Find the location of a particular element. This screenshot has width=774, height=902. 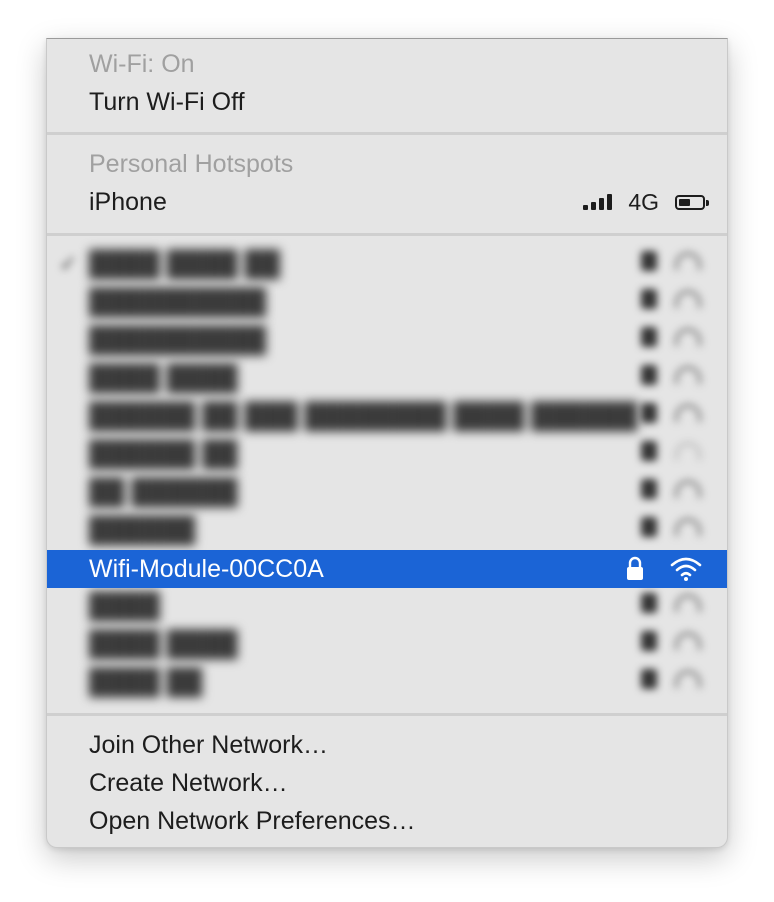

network-item-obscured: ████ is located at coordinates (387, 606).